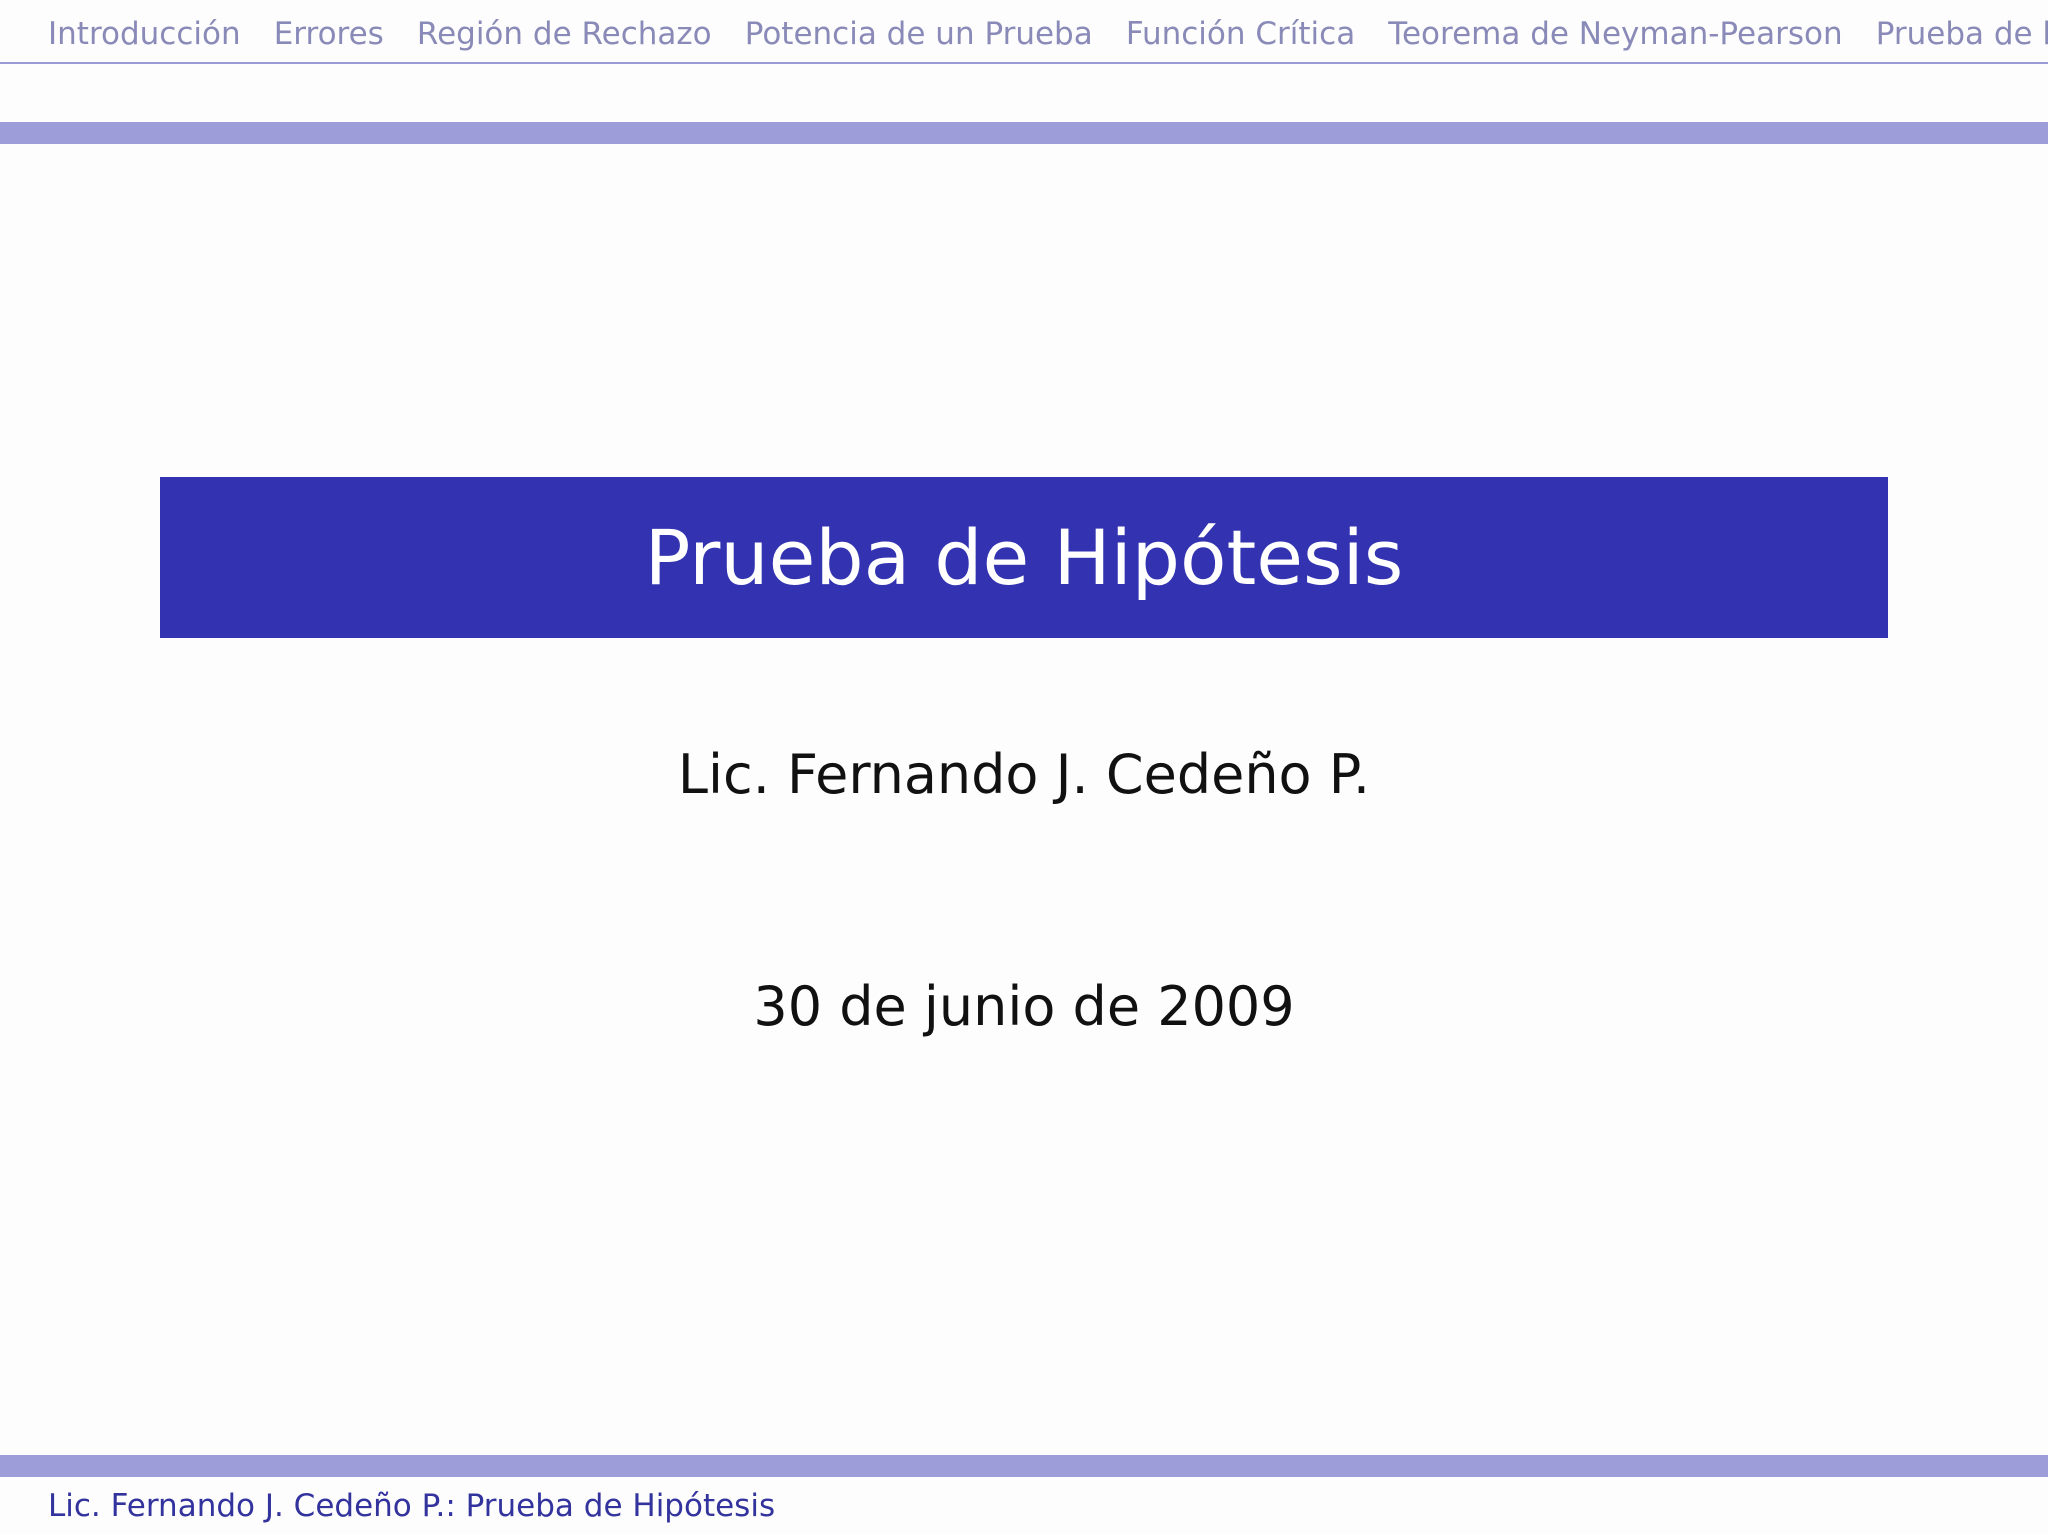 This screenshot has width=2048, height=1534. I want to click on nav-item-prueba-de-hipotesis: Prueba de hipóte, so click(1962, 34).